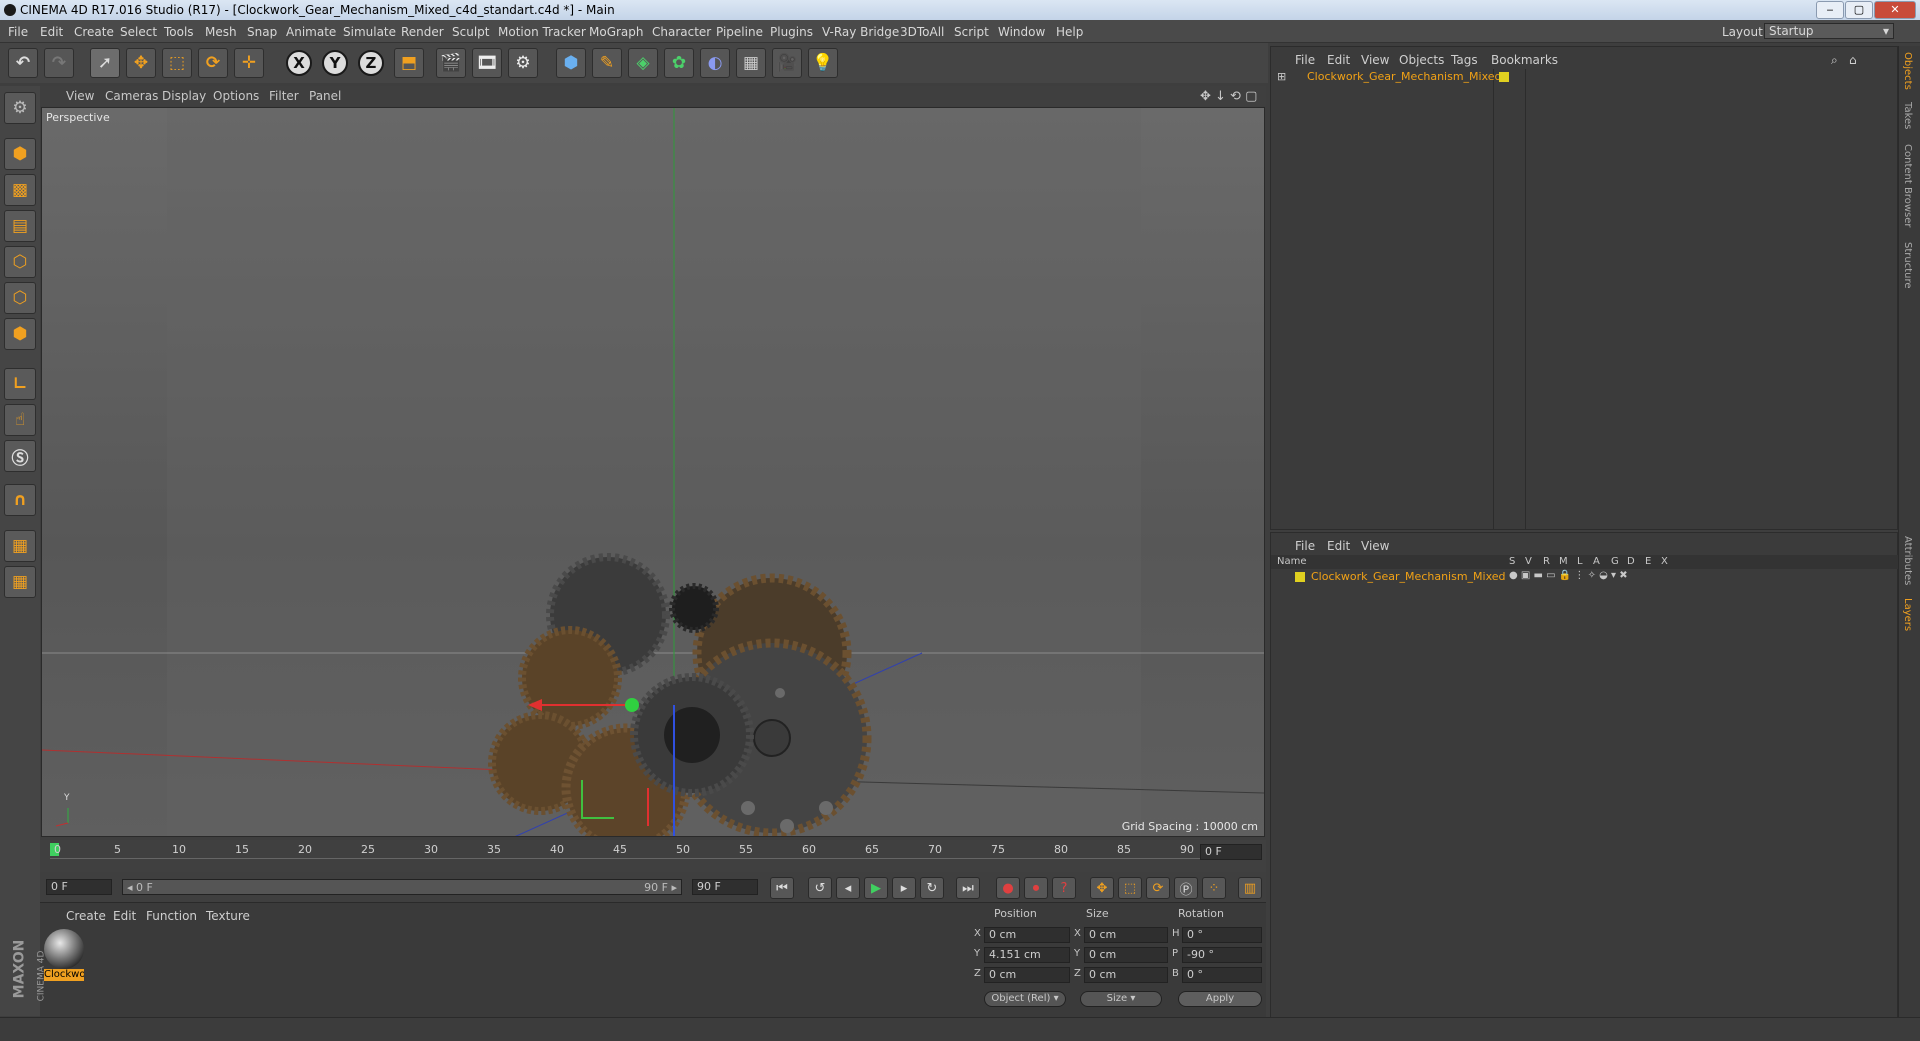 Image resolution: width=1920 pixels, height=1041 pixels. I want to click on menu-tools: Tools, so click(179, 32).